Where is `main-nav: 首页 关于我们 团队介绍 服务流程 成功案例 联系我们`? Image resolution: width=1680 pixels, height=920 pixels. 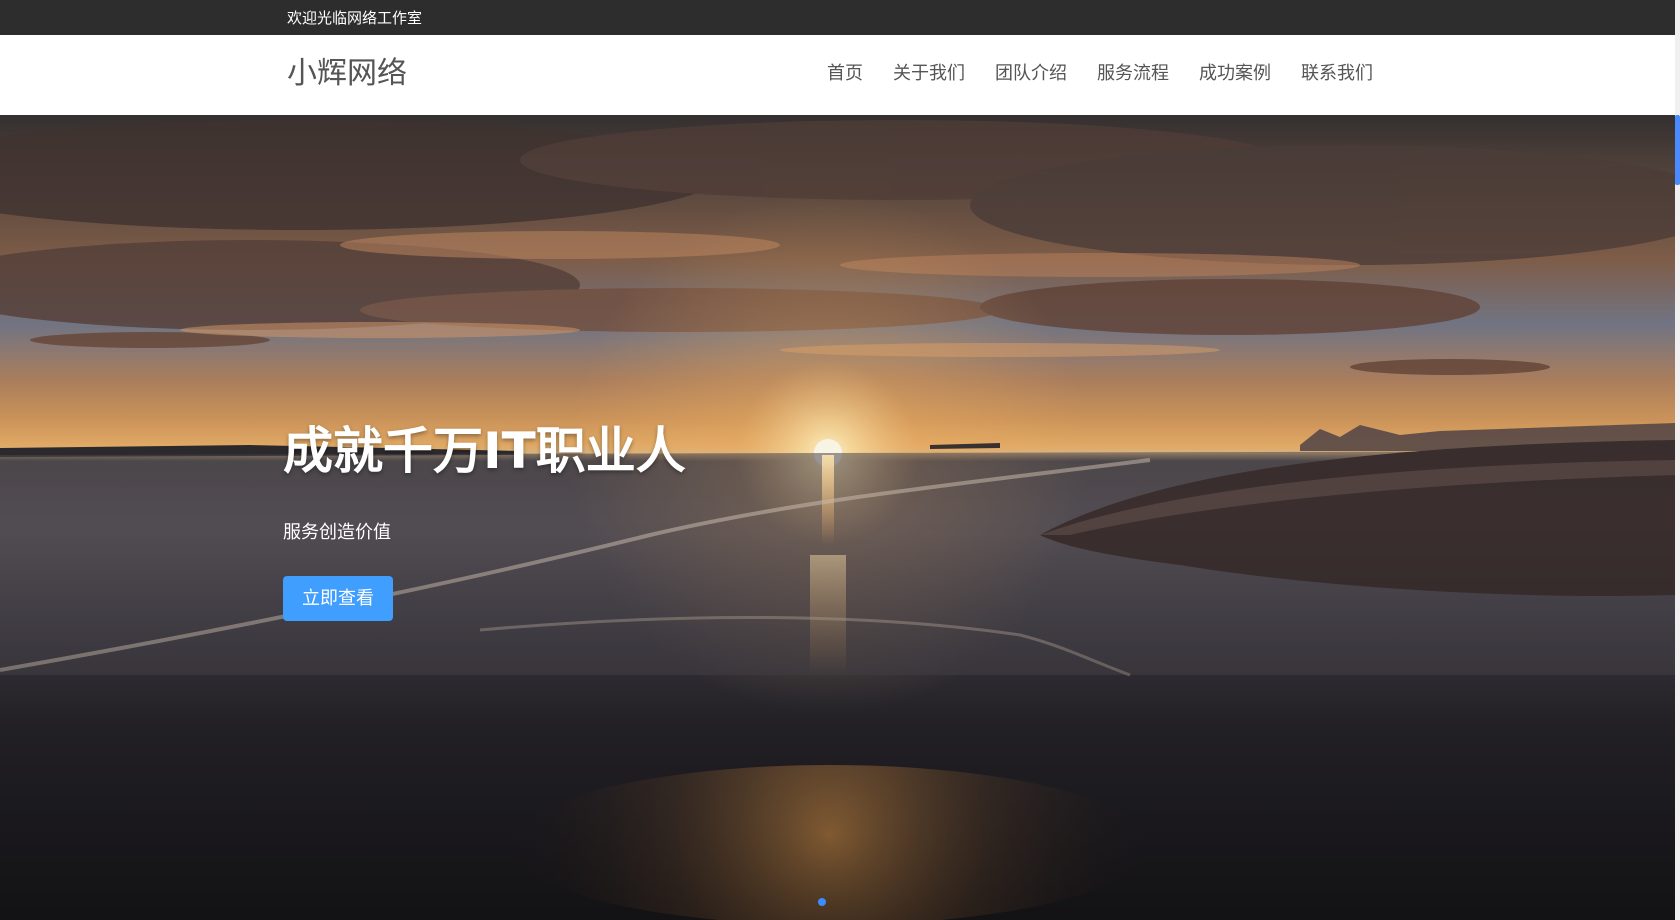
main-nav: 首页 关于我们 团队介绍 服务流程 成功案例 联系我们 is located at coordinates (1100, 74).